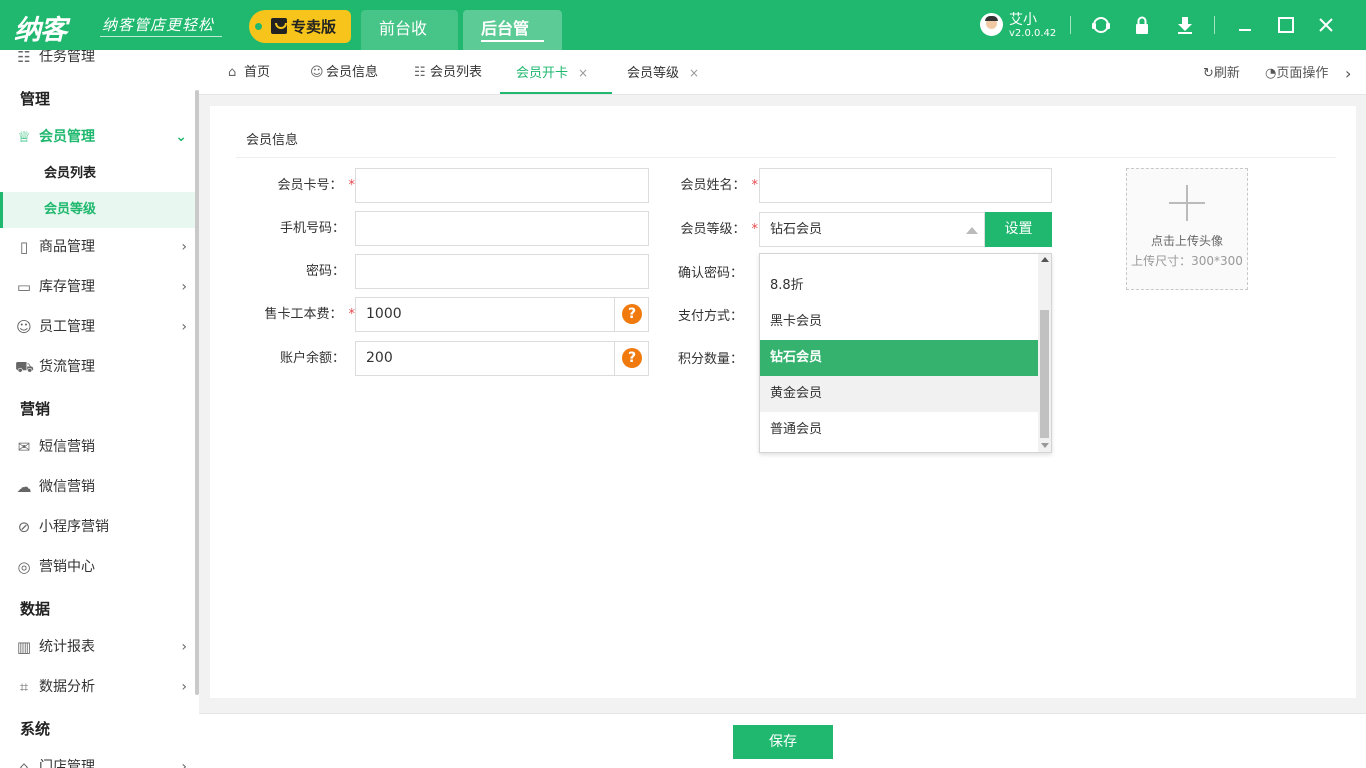 The image size is (1366, 768). I want to click on tab-member-level: 会员等级 ×, so click(663, 72).